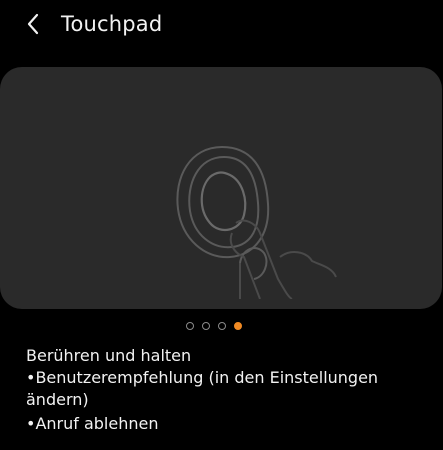 The height and width of the screenshot is (450, 443). I want to click on gesture-item-1-line-2: ändern), so click(57, 399).